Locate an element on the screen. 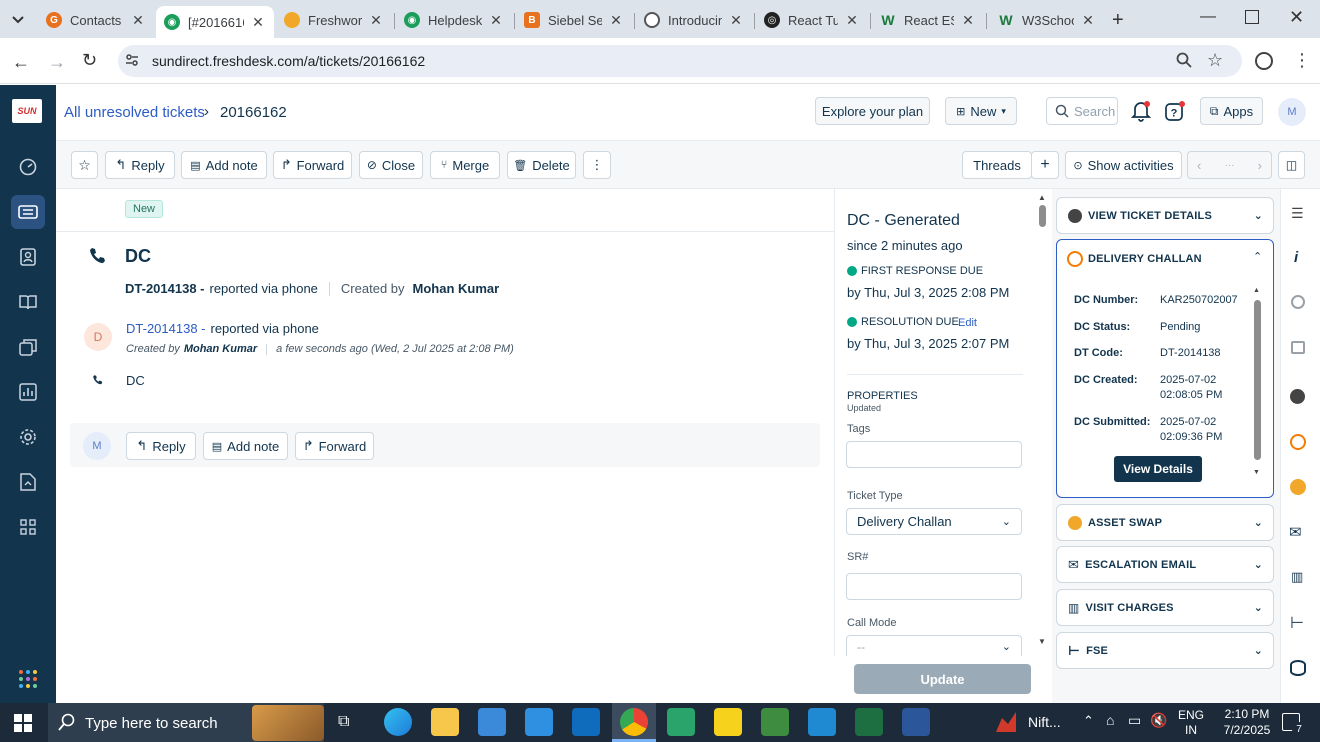 The image size is (1320, 742). browser-tab: B Siebel Ser ✕ is located at coordinates (574, 20).